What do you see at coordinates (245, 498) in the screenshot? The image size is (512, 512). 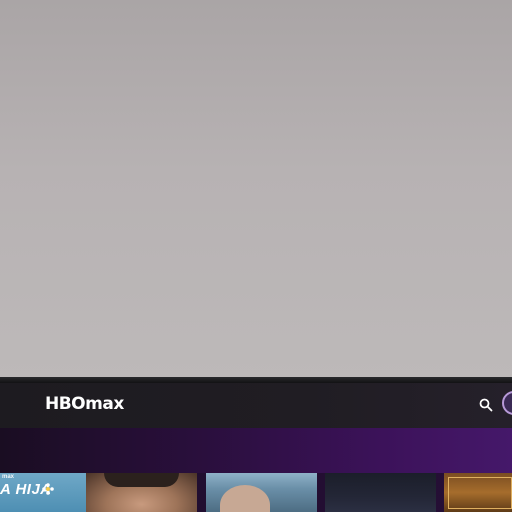 I see `tile-figure` at bounding box center [245, 498].